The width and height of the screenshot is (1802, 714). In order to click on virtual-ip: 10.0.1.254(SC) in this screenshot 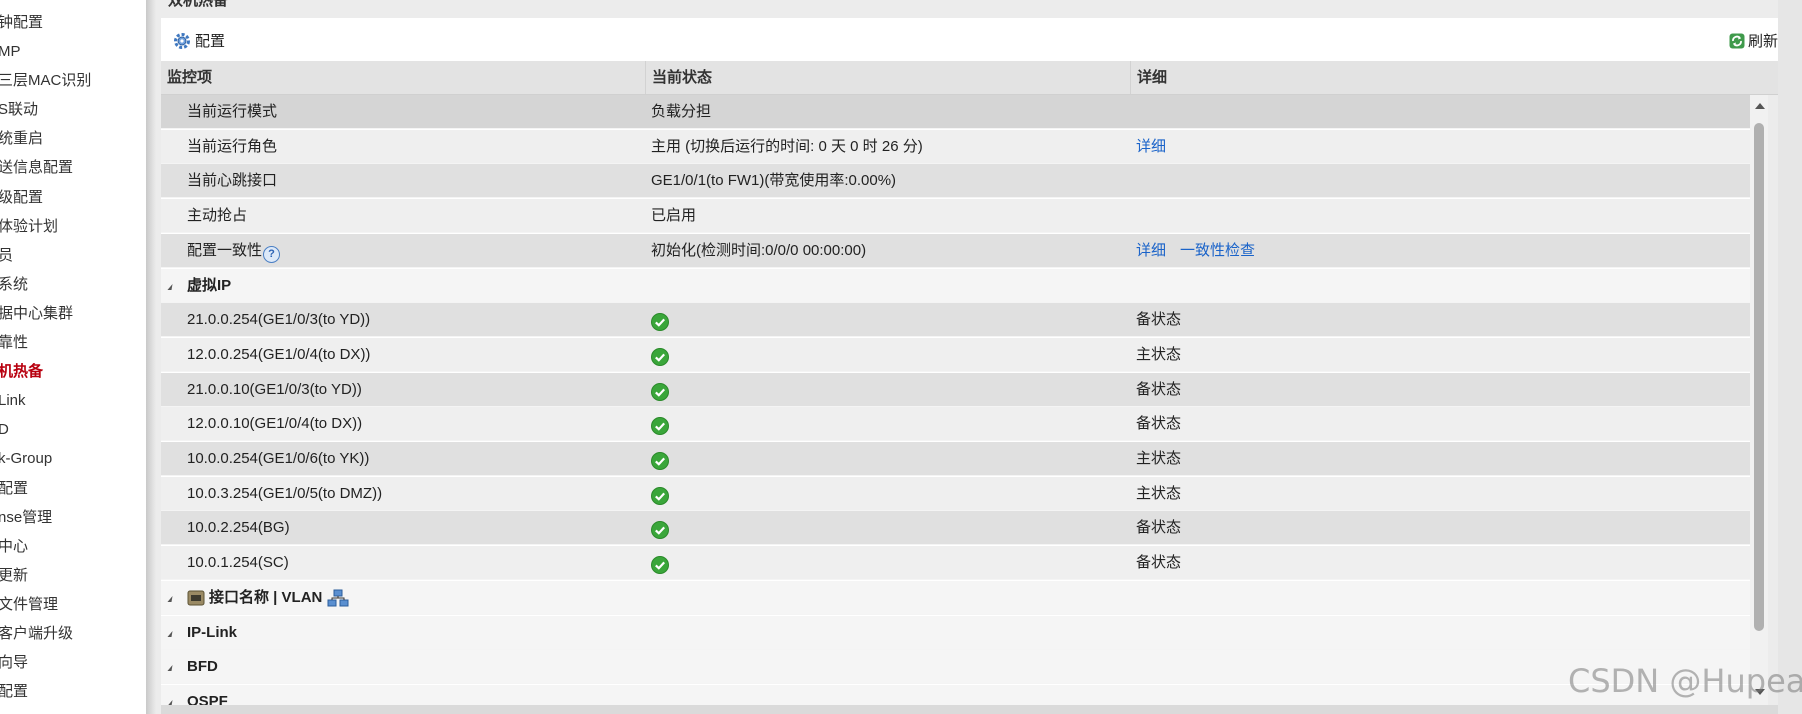, I will do `click(238, 563)`.